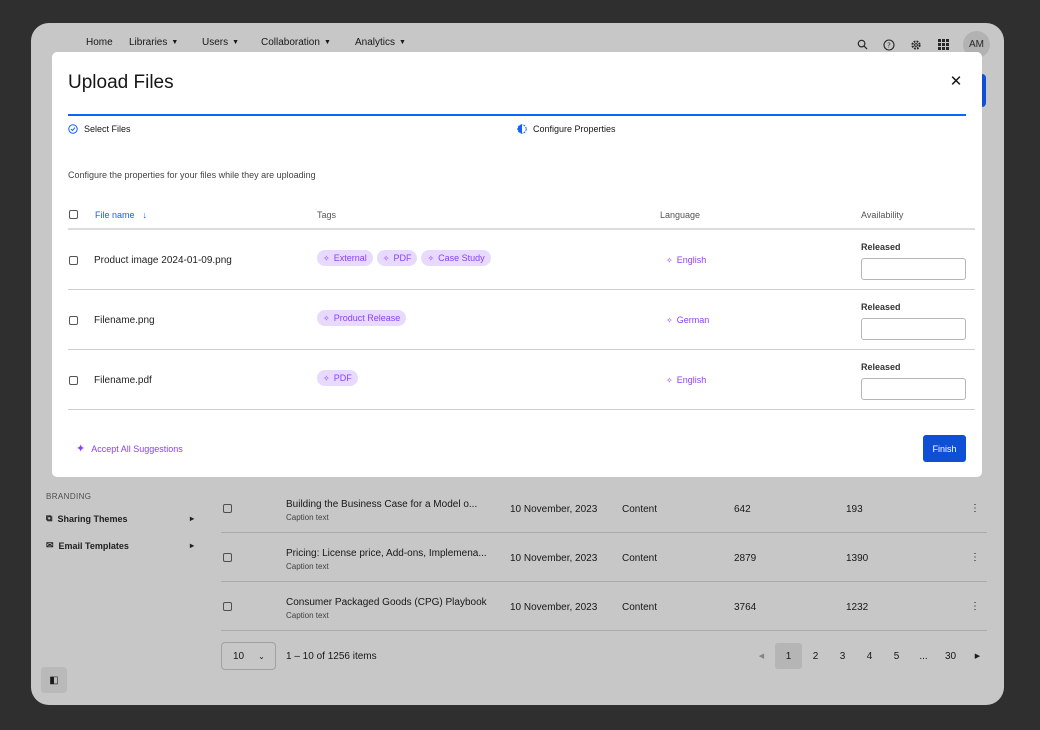 The height and width of the screenshot is (730, 1040). What do you see at coordinates (350, 258) in the screenshot?
I see `tag-label: External` at bounding box center [350, 258].